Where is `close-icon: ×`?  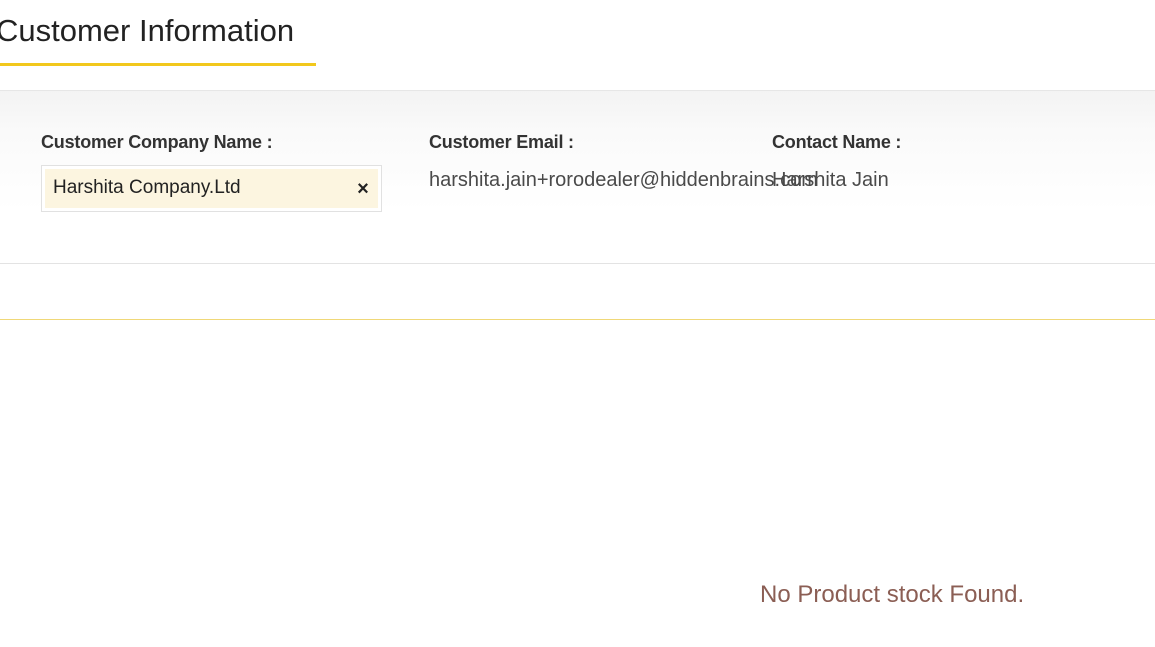
close-icon: × is located at coordinates (363, 189).